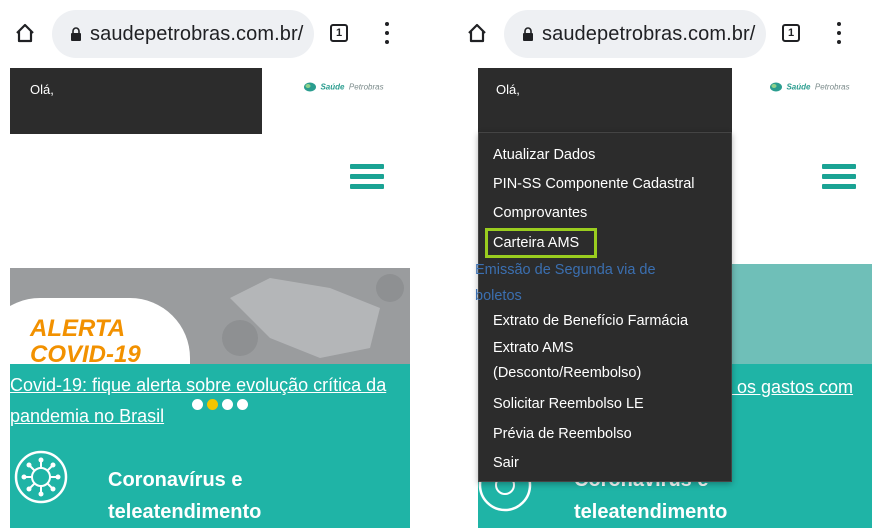 Image resolution: width=872 pixels, height=528 pixels. What do you see at coordinates (78, 328) in the screenshot?
I see `alert-line-1: ALERTA` at bounding box center [78, 328].